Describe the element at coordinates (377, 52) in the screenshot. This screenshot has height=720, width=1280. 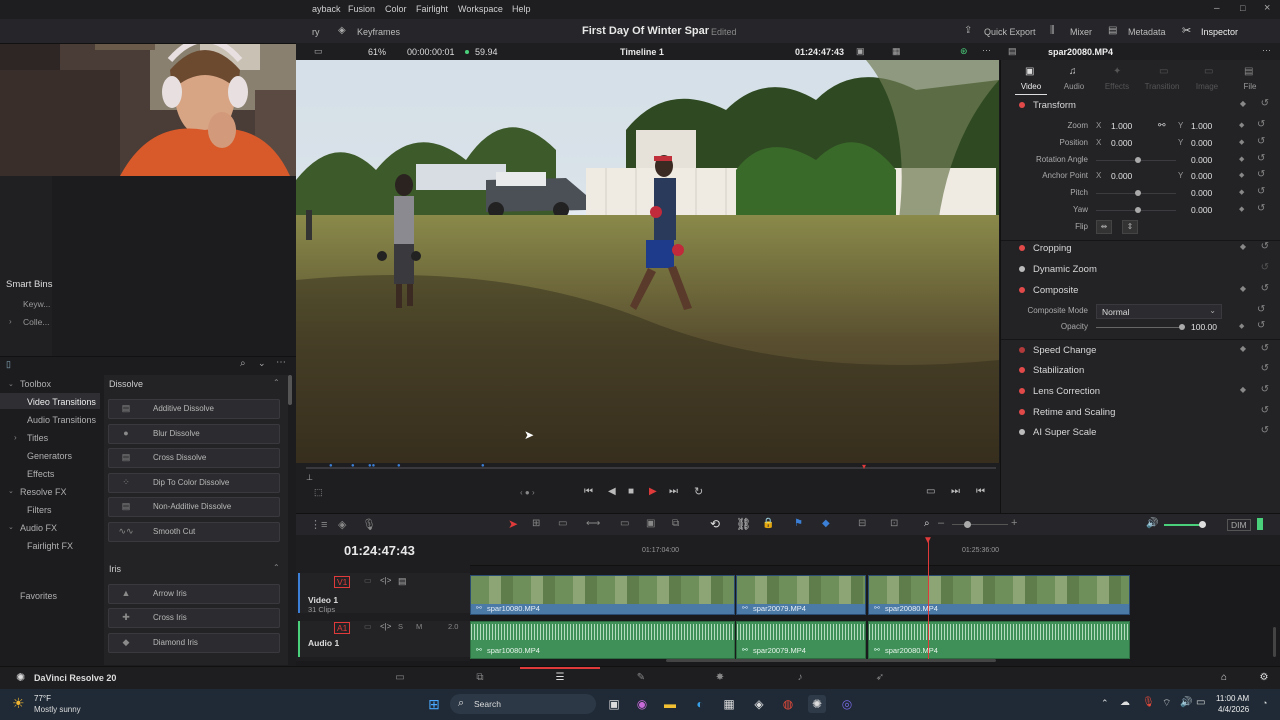
I see `viewer-zoom: 61%` at that location.